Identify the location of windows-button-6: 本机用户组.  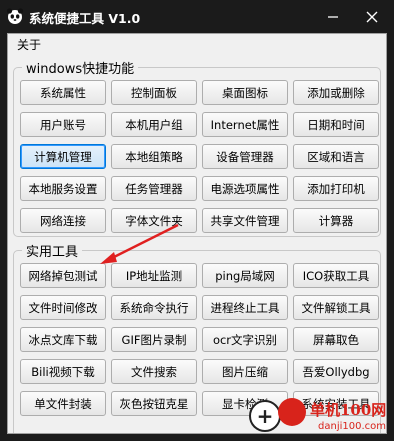
(154, 124).